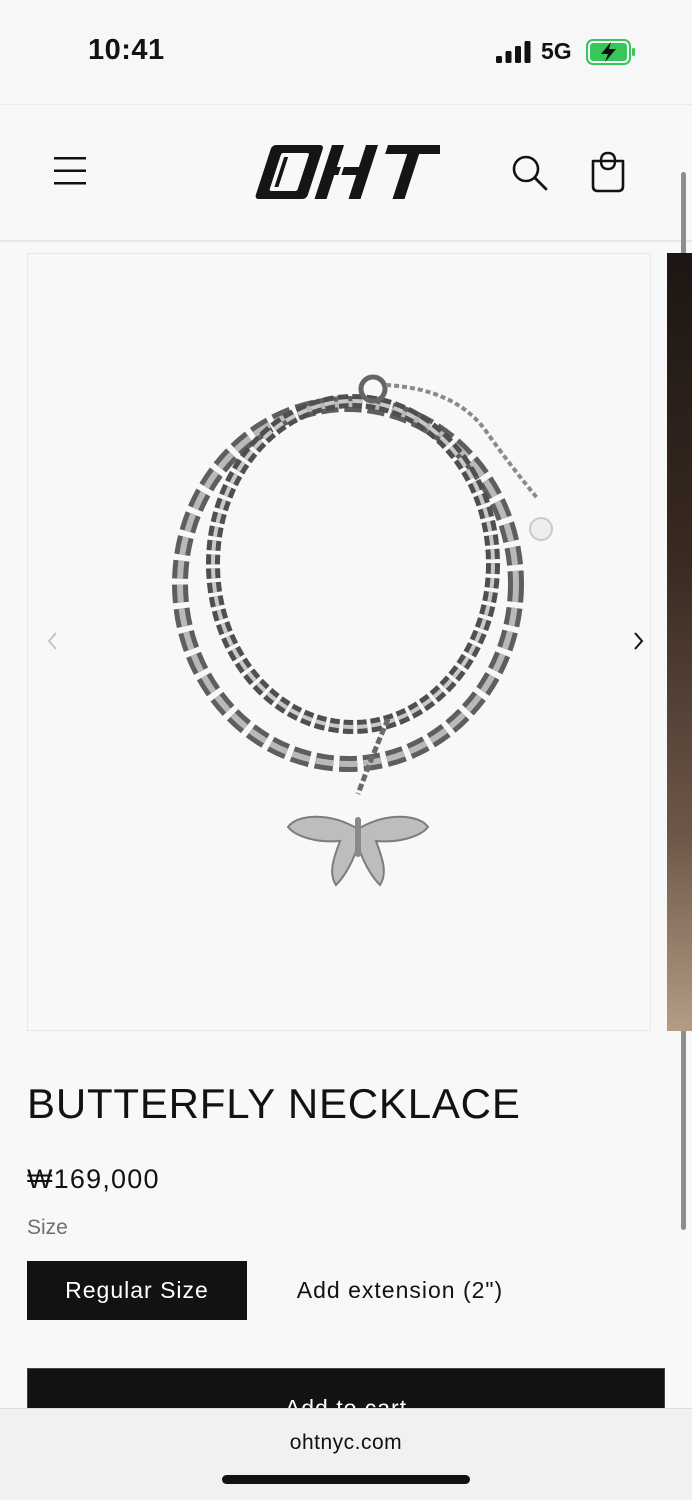 The width and height of the screenshot is (692, 1500). I want to click on chevron-left-icon, so click(53, 641).